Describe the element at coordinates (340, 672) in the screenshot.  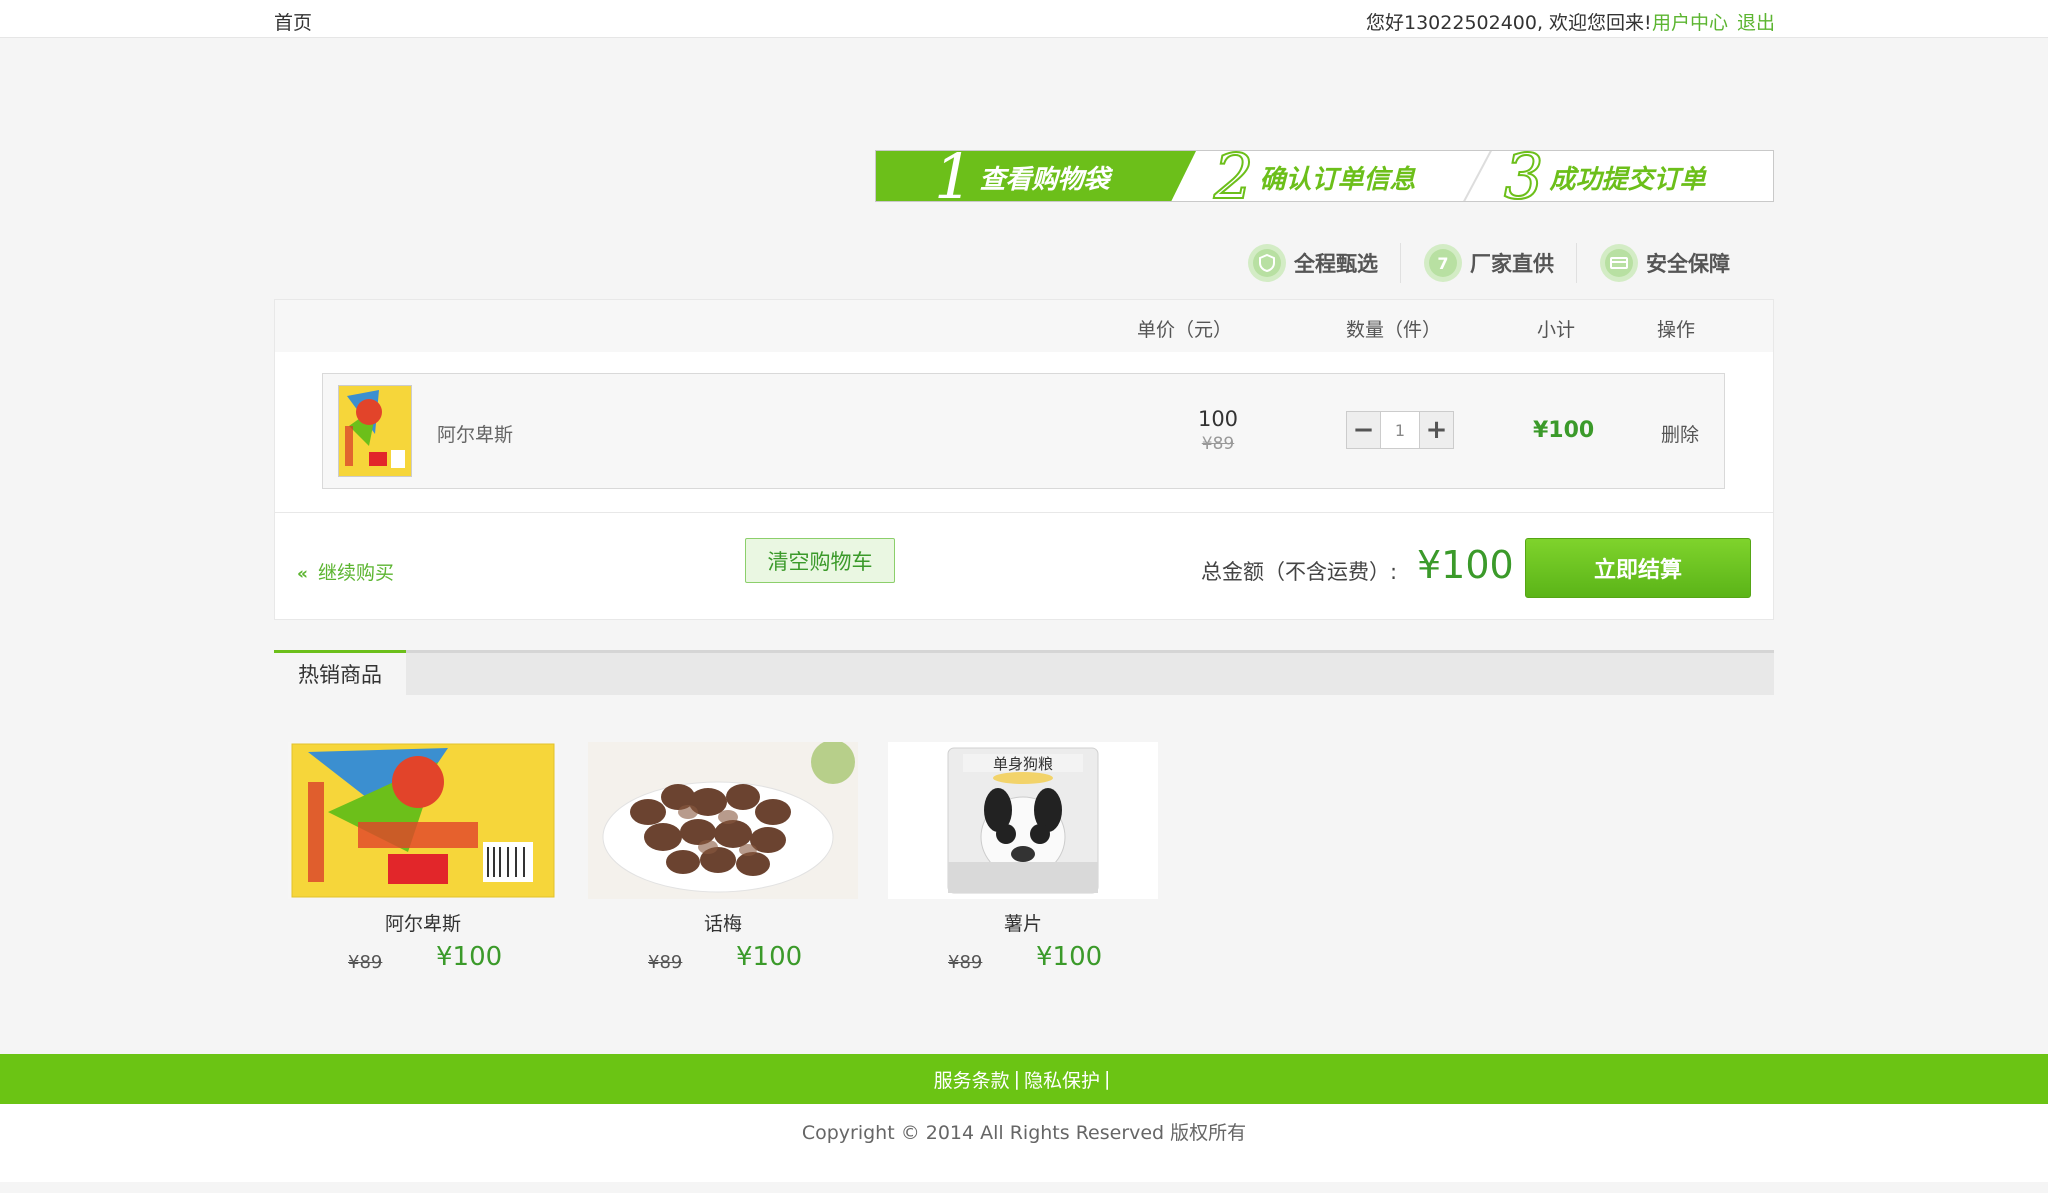
I see `tab-hot-products: 热销商品` at that location.